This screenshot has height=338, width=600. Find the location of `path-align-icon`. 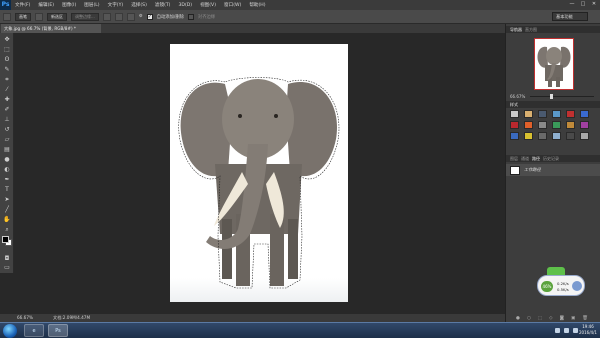

path-align-icon is located at coordinates (118, 16).